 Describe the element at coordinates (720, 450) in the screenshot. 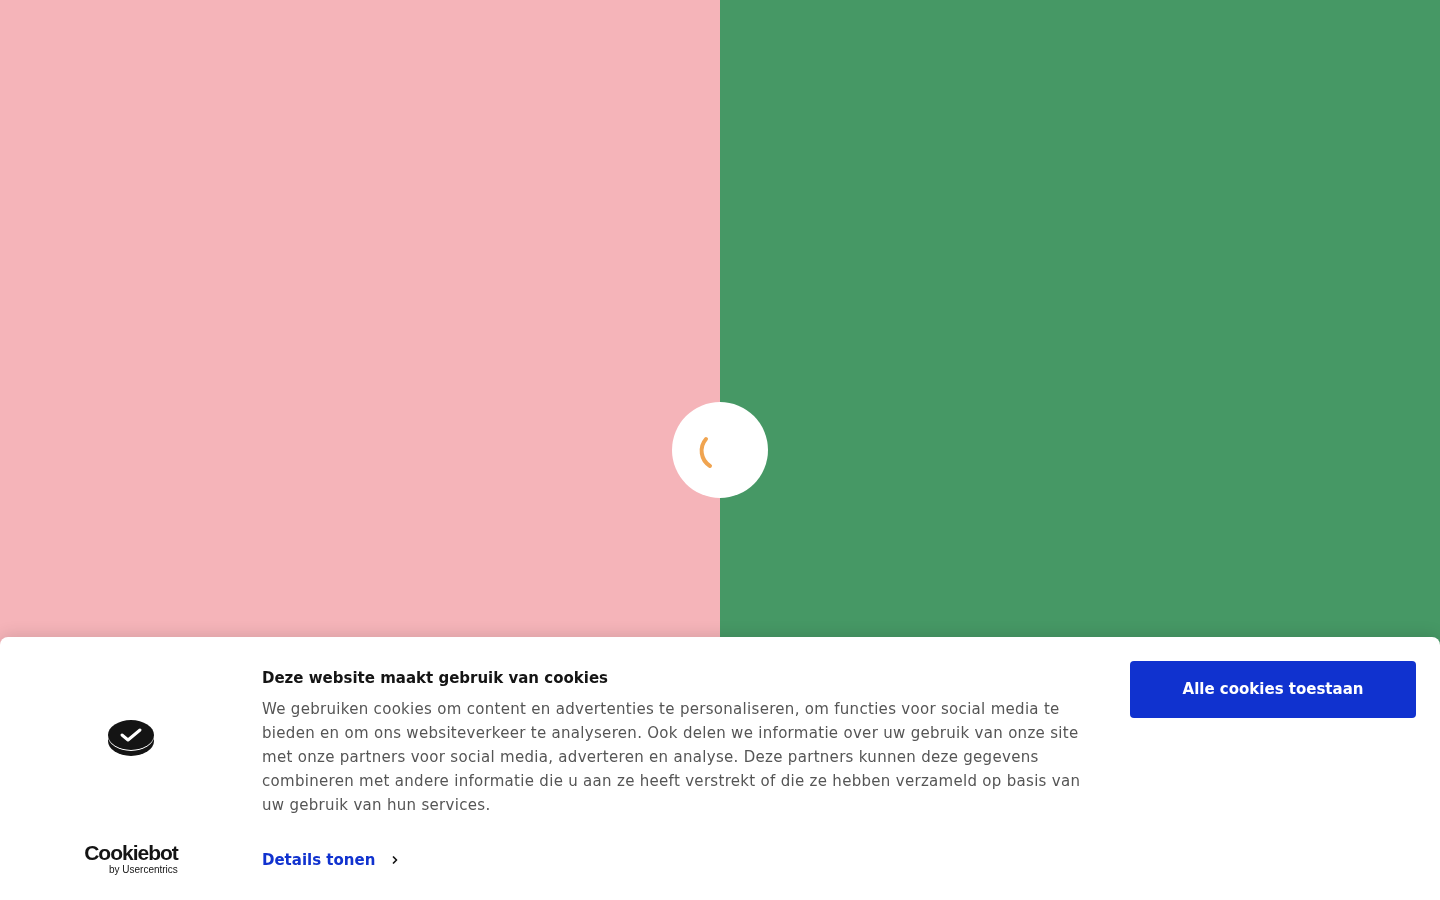

I see `loading-spinner-icon` at that location.